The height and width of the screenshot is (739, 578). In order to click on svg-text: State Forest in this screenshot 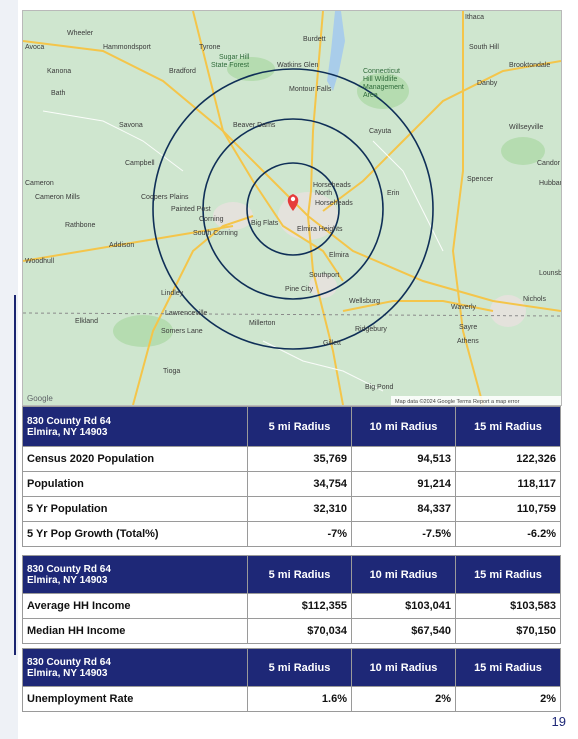, I will do `click(230, 65)`.